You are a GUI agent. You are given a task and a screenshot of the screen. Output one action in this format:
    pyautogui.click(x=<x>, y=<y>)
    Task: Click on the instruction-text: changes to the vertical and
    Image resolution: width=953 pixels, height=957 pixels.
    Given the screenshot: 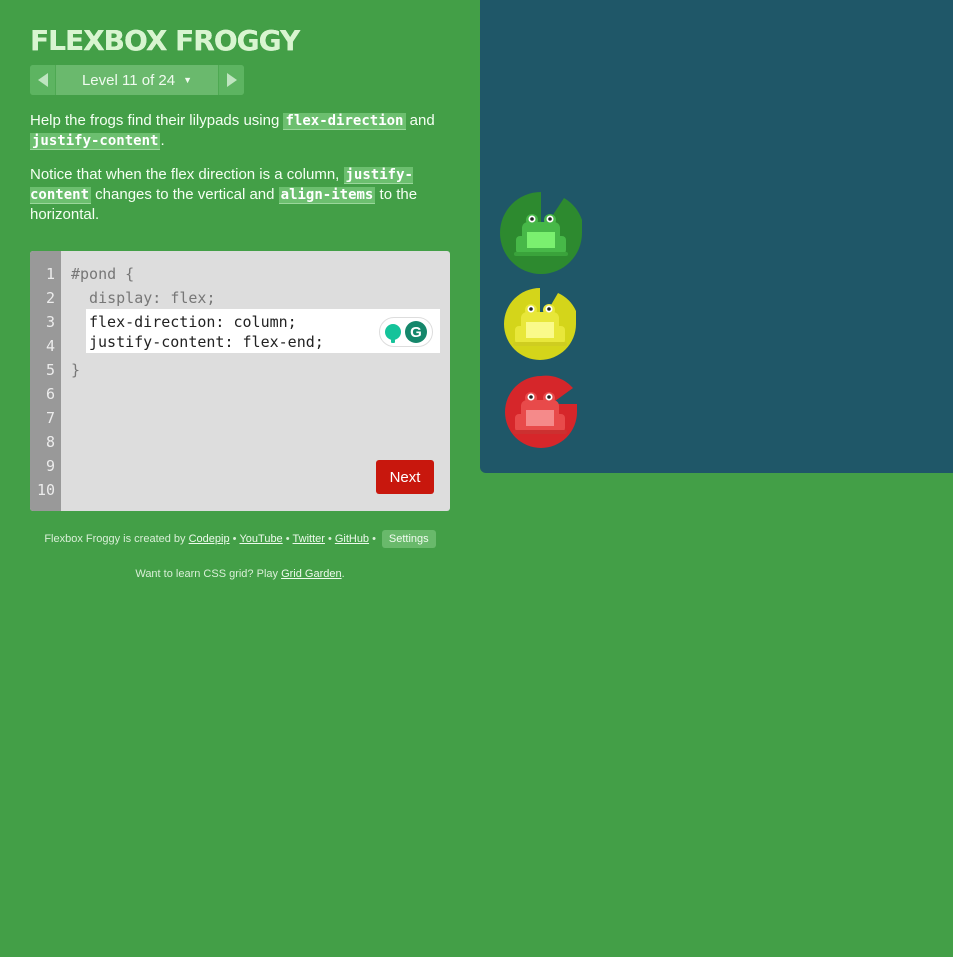 What is the action you would take?
    pyautogui.click(x=185, y=194)
    